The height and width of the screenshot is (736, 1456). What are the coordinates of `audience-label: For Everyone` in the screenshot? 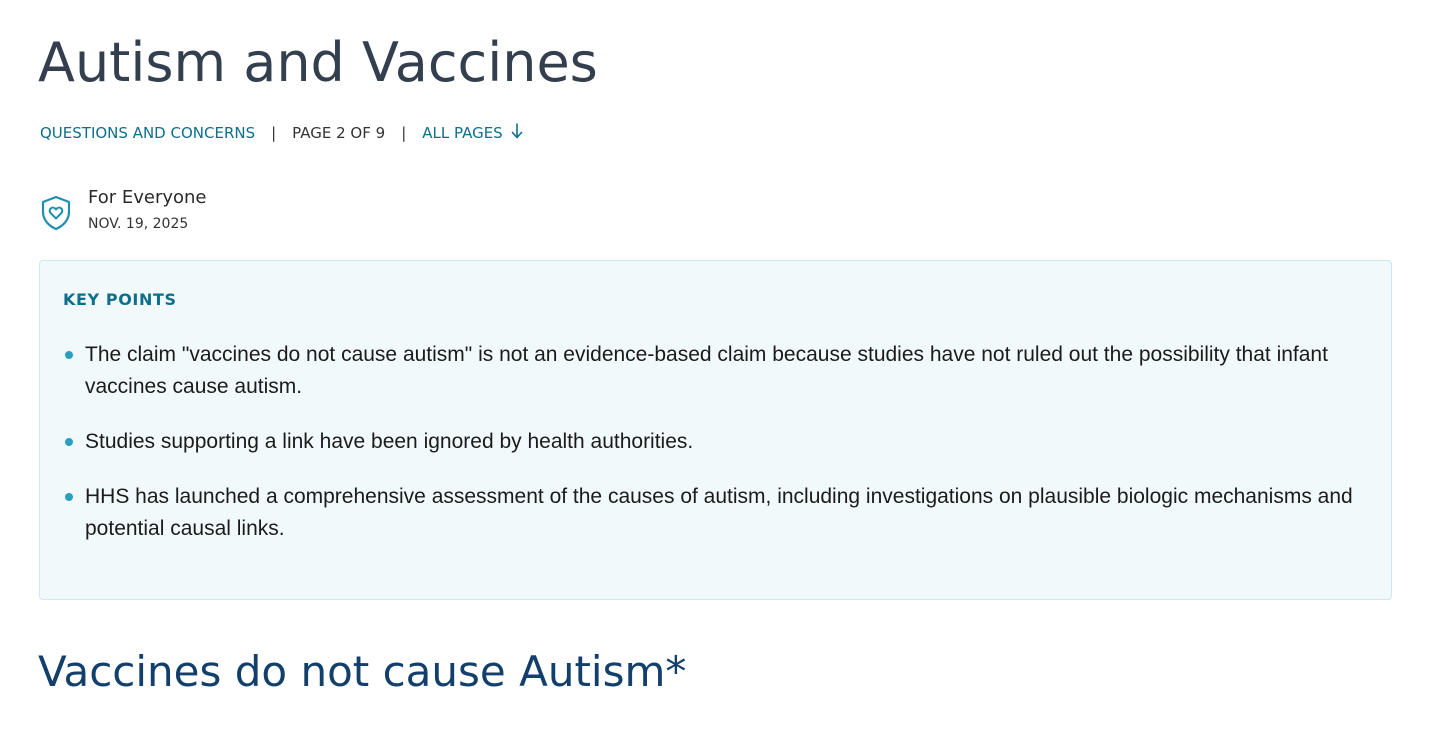 It's located at (147, 197).